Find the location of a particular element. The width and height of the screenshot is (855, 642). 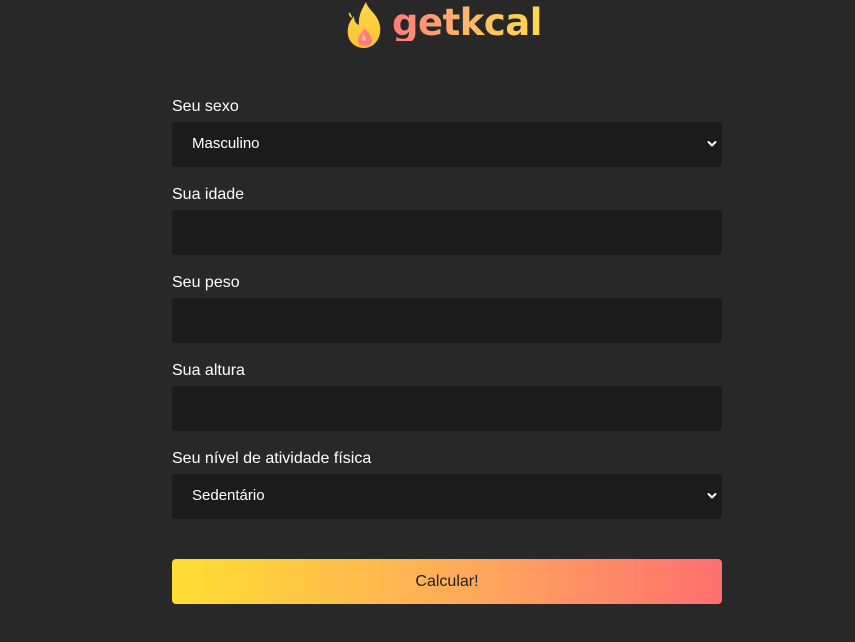

age-label: Sua idade is located at coordinates (208, 194).